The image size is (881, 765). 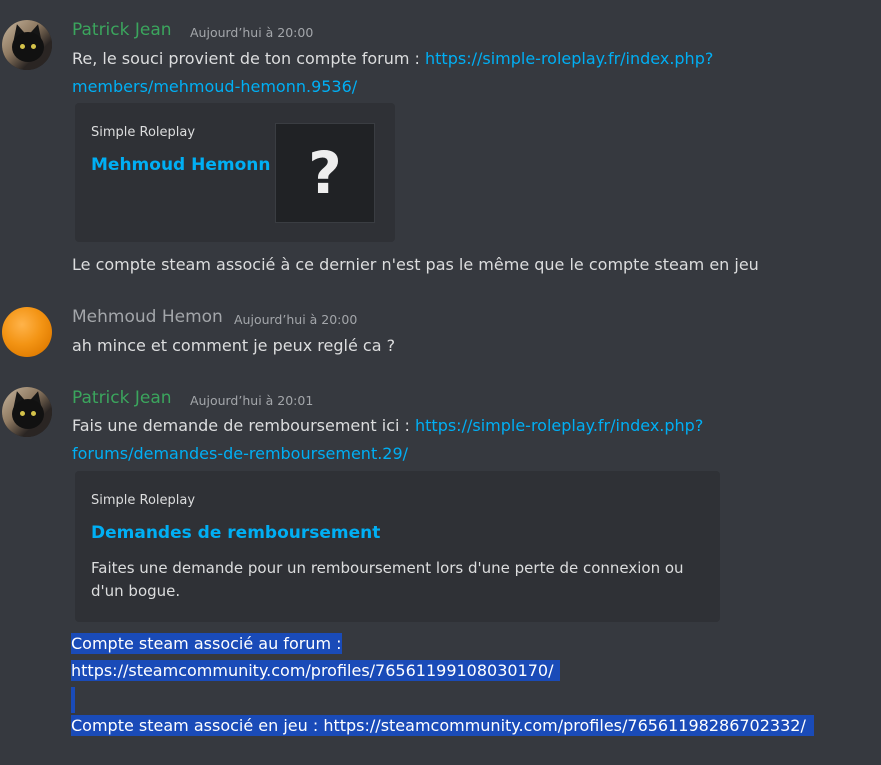 What do you see at coordinates (181, 165) in the screenshot?
I see `embed-title: Mehmoud Hemonn` at bounding box center [181, 165].